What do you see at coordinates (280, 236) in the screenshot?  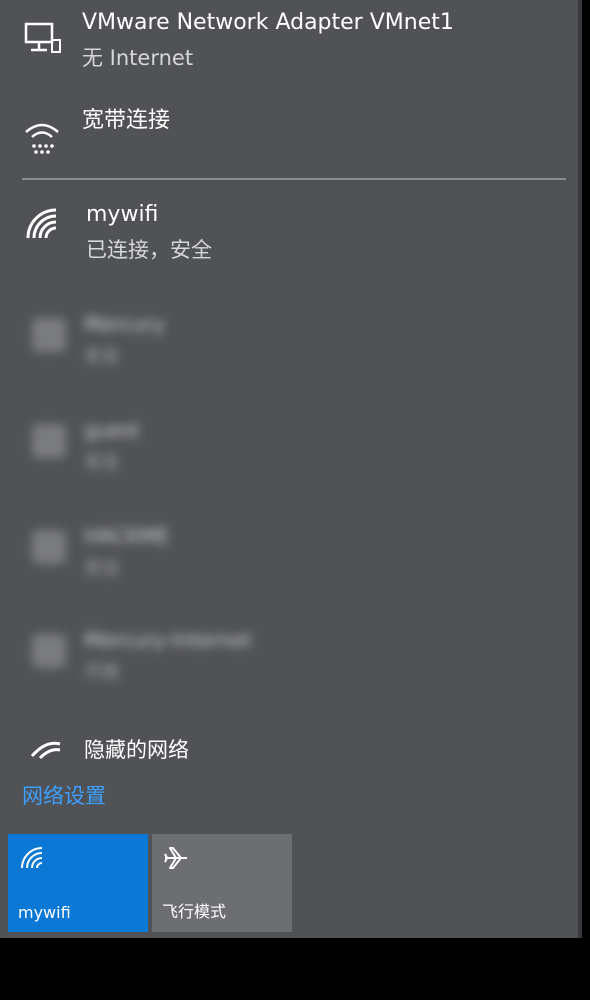 I see `network-item-mywifi: mywifi 已连接，安全` at bounding box center [280, 236].